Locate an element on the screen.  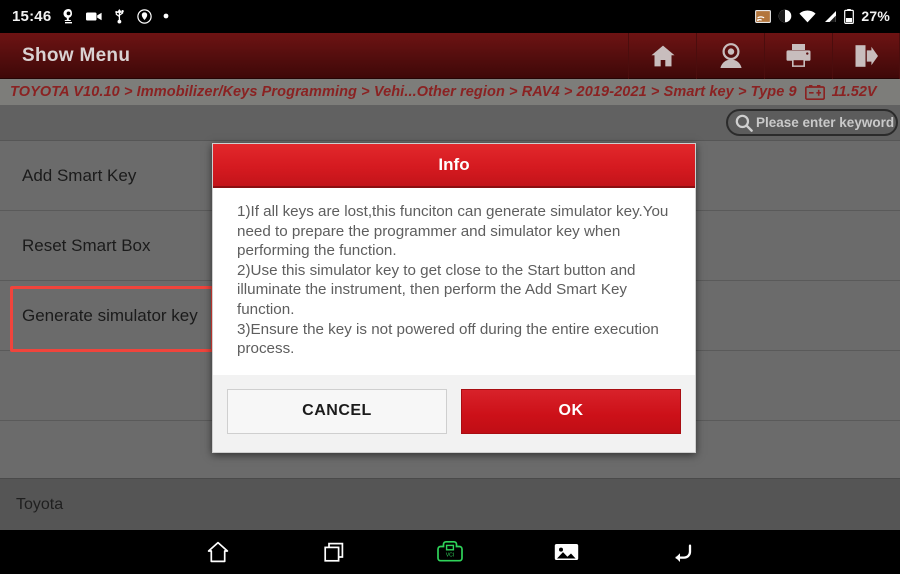
ok-button: OK is located at coordinates (571, 411).